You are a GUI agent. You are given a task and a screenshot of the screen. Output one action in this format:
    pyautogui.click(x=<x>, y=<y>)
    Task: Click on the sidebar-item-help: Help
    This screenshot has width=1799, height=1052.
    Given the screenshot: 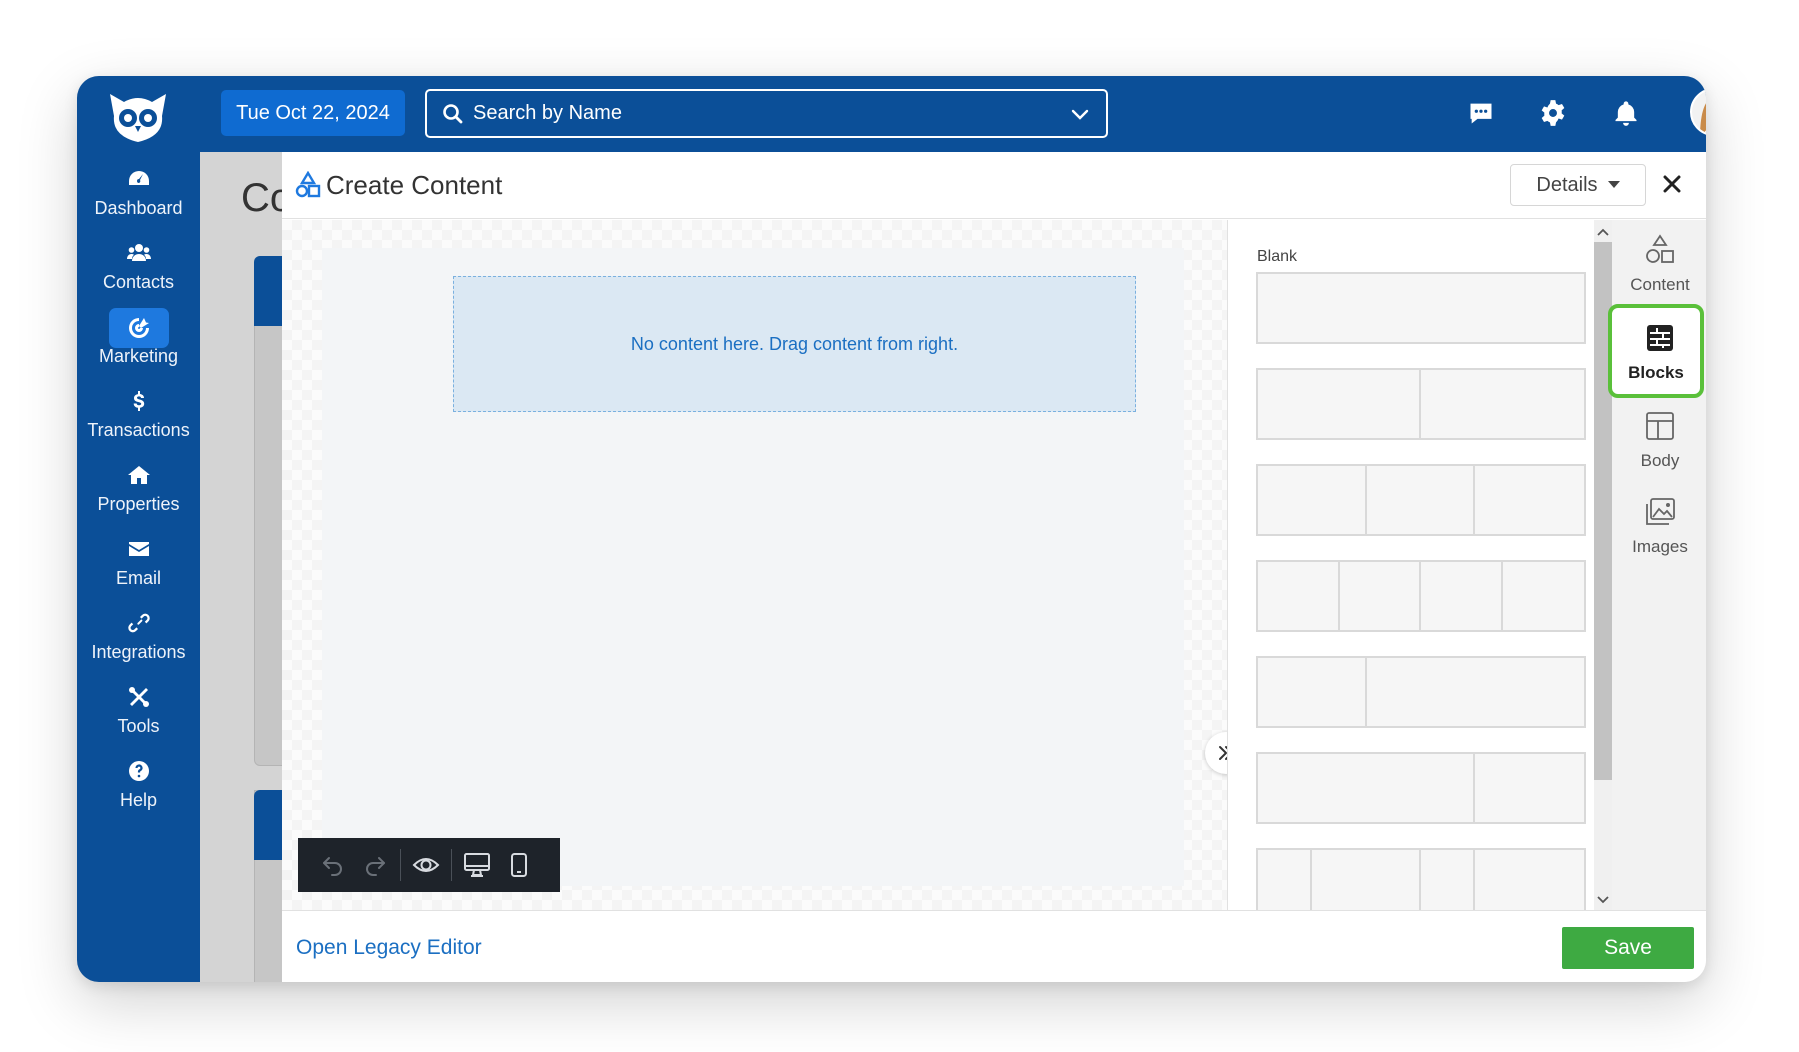 What is the action you would take?
    pyautogui.click(x=138, y=786)
    